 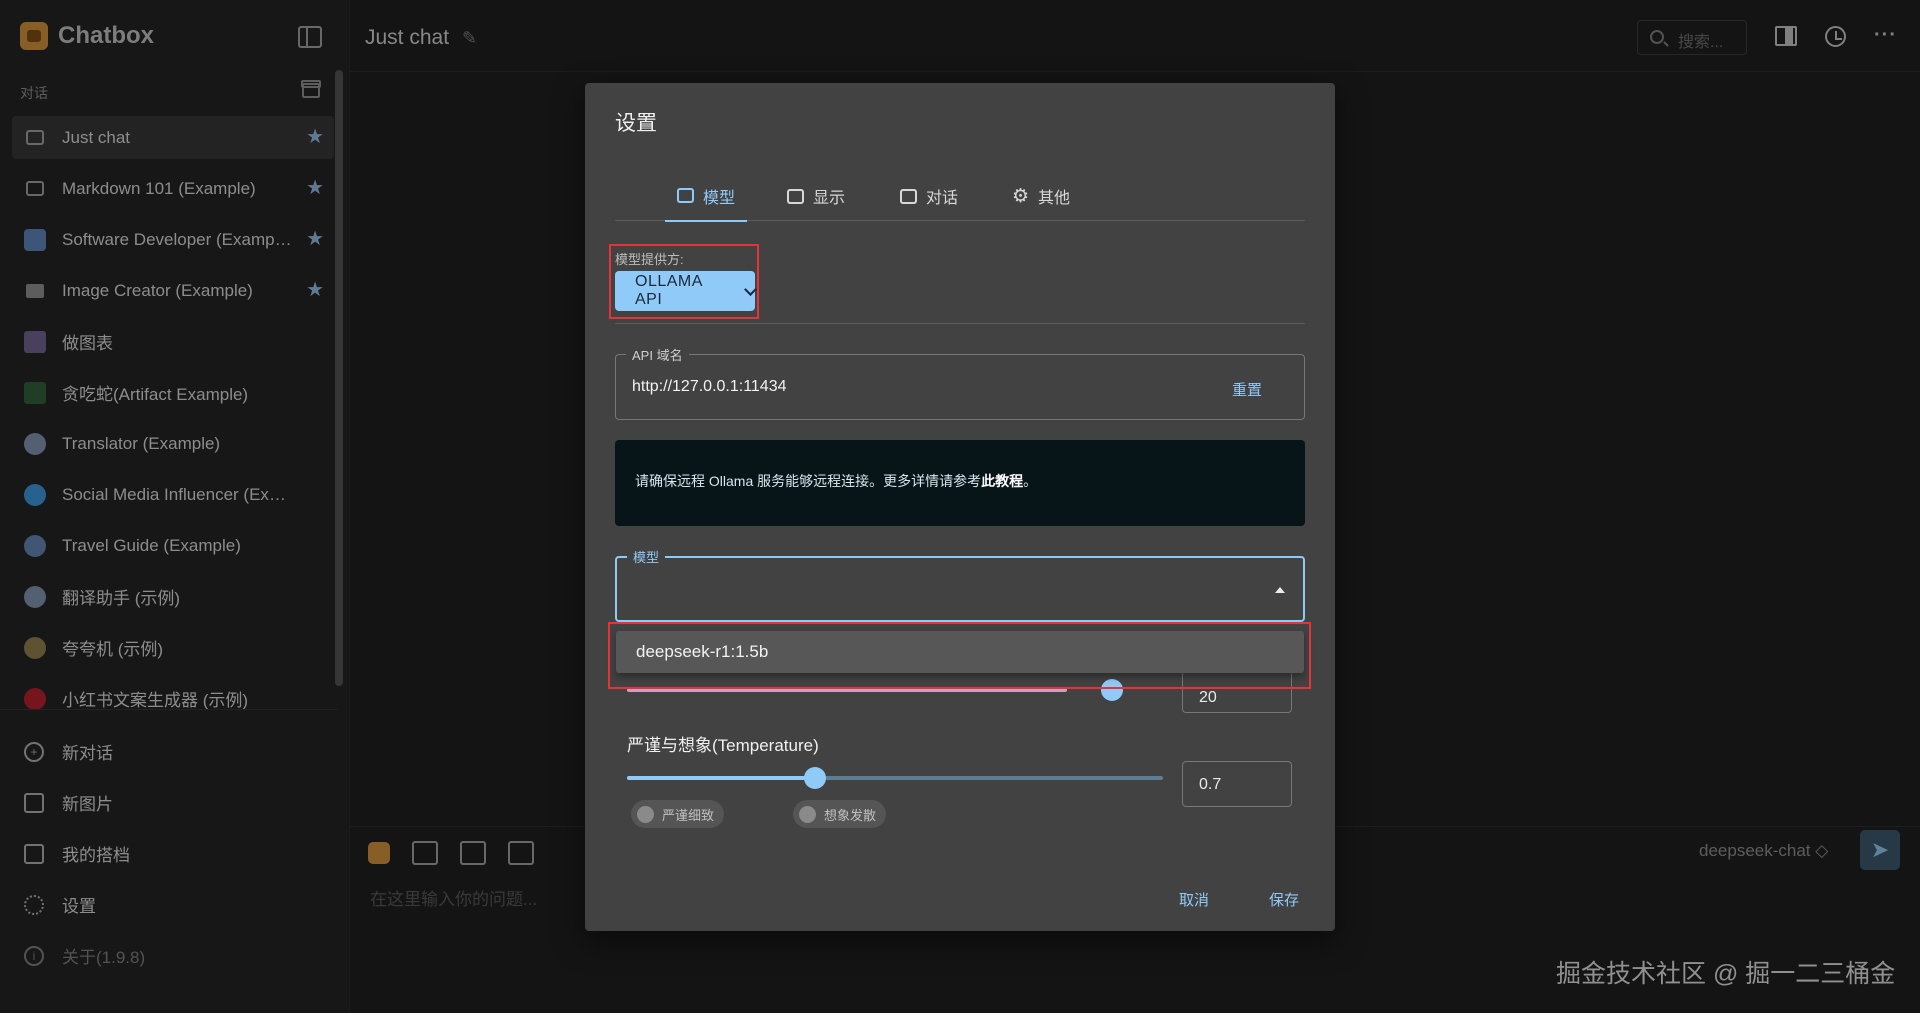 What do you see at coordinates (1002, 481) in the screenshot?
I see `tutorial-link: 此教程` at bounding box center [1002, 481].